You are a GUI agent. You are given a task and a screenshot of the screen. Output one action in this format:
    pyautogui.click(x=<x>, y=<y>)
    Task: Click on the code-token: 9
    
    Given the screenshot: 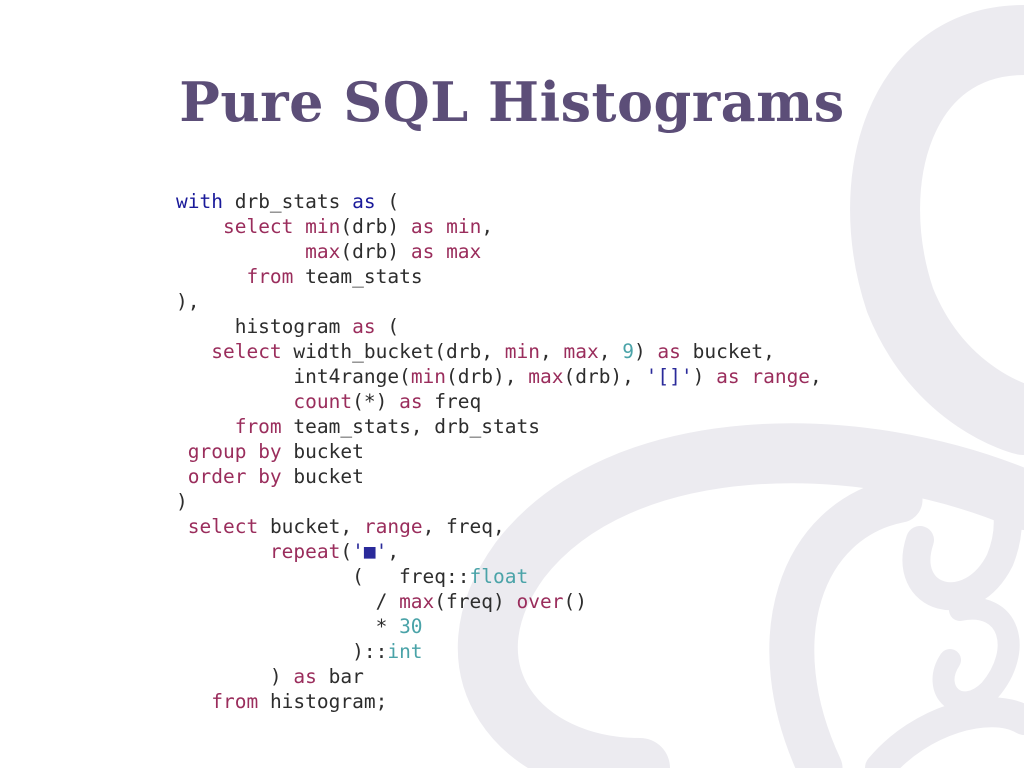 What is the action you would take?
    pyautogui.click(x=628, y=351)
    